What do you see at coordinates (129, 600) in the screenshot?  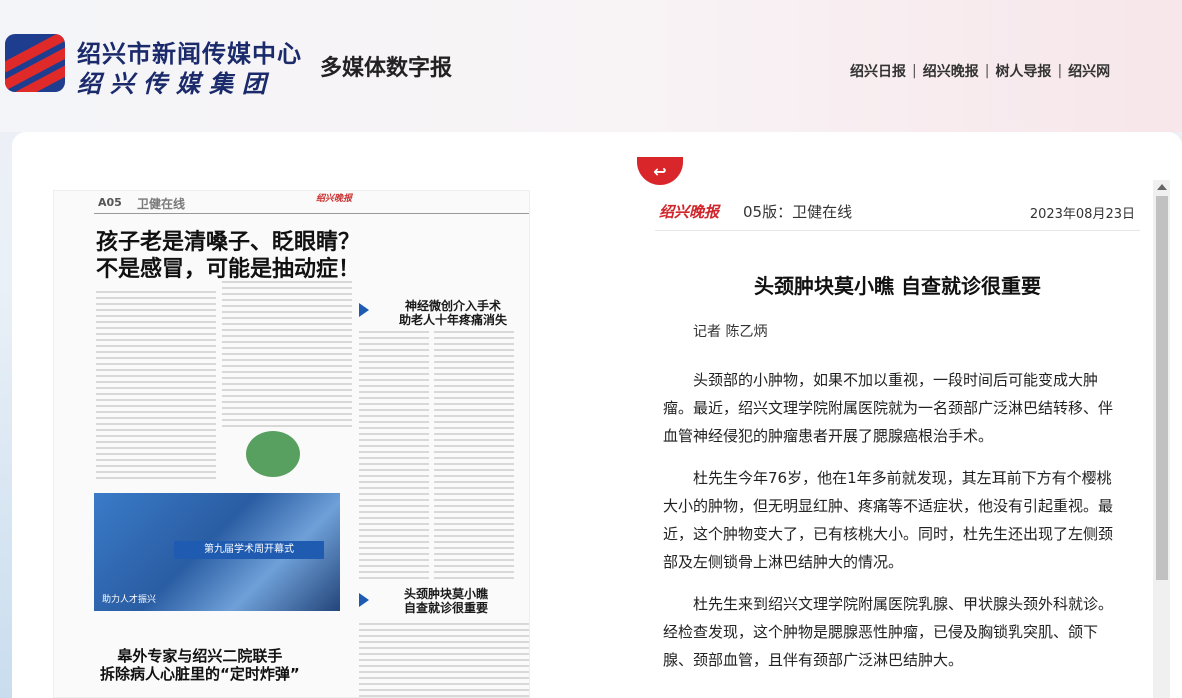 I see `photo-caption: 助力人才振兴` at bounding box center [129, 600].